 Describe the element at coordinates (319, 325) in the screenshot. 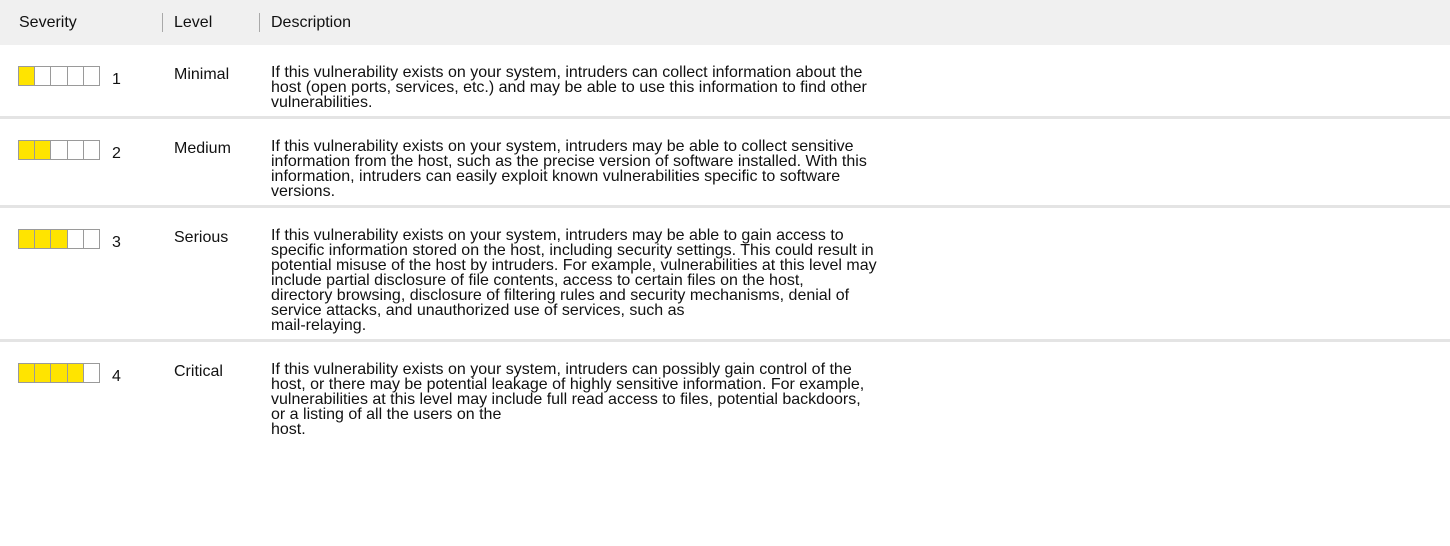

I see `description-line: mail-relaying.` at that location.